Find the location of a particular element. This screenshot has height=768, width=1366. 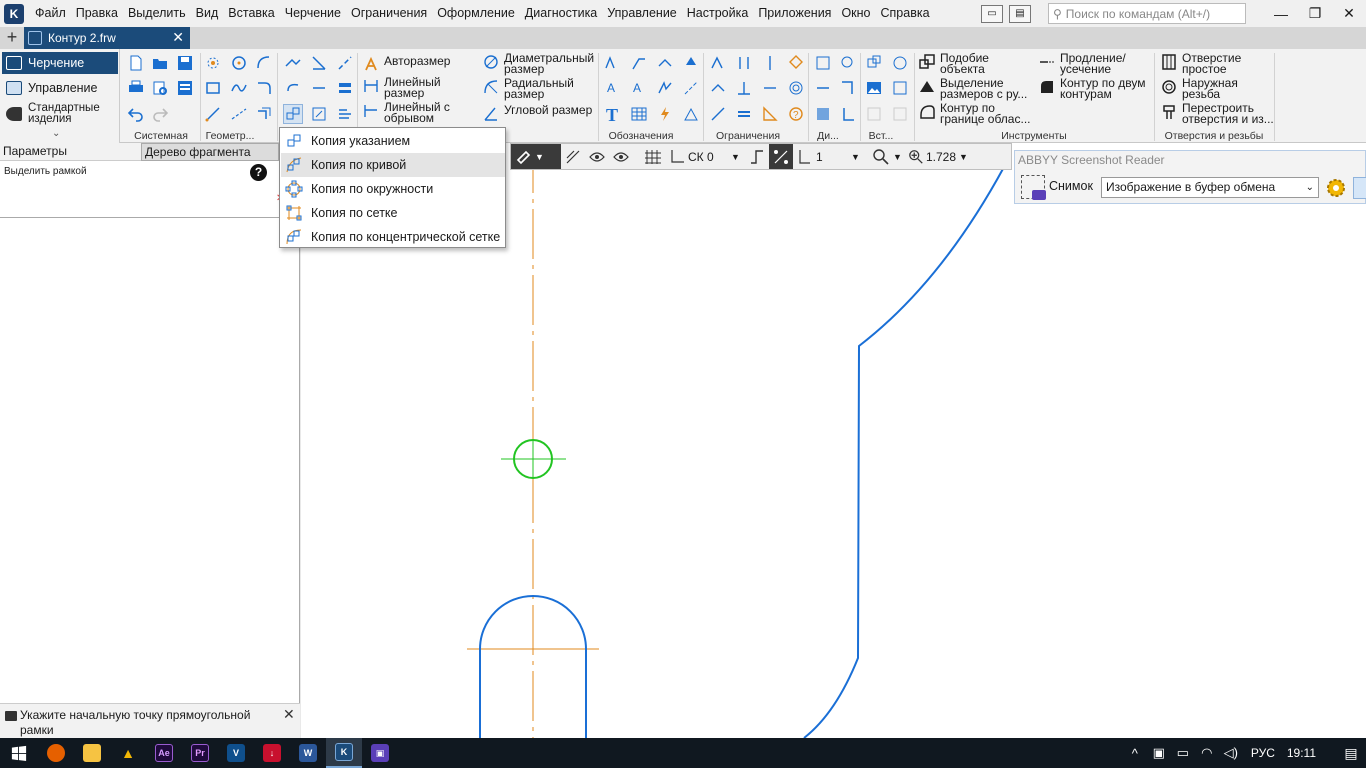

break-icon is located at coordinates (345, 63).